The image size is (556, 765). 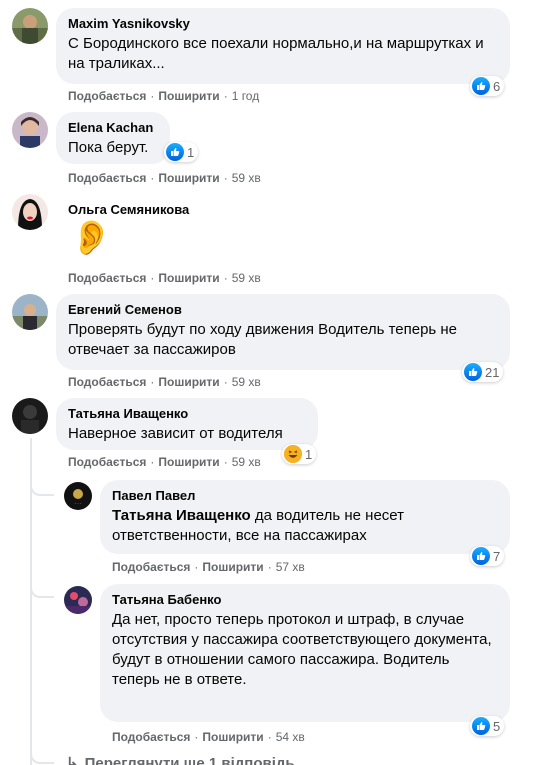 I want to click on reaction-count: 6, so click(x=487, y=86).